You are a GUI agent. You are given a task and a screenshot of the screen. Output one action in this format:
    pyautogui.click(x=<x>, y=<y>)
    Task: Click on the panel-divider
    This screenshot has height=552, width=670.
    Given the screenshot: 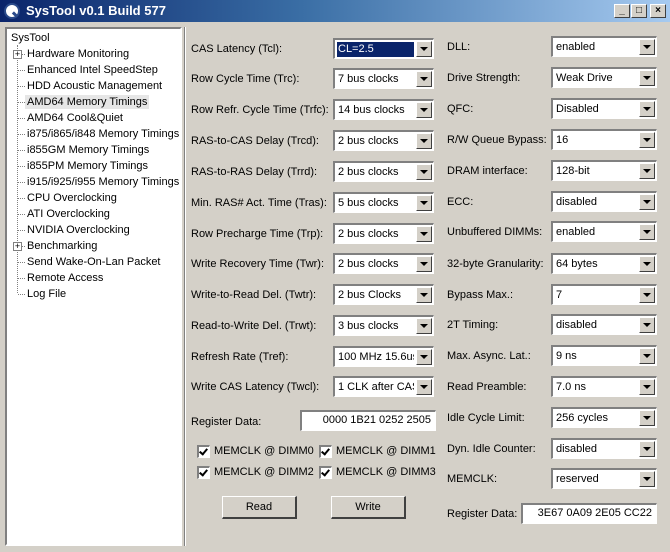 What is the action you would take?
    pyautogui.click(x=185, y=286)
    